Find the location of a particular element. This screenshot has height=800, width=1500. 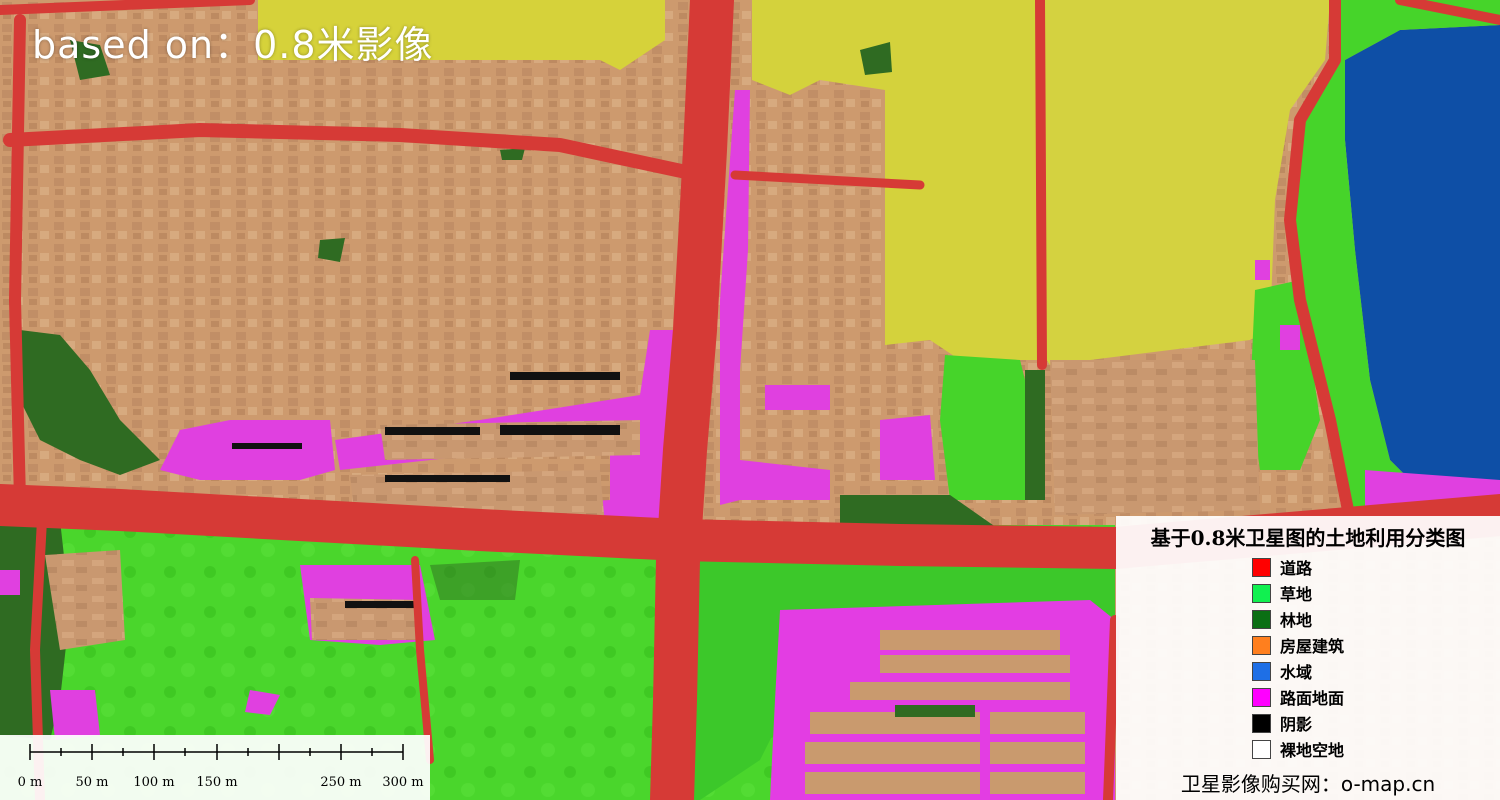

imagery-watermark: based on：0.8米影像 is located at coordinates (233, 45).